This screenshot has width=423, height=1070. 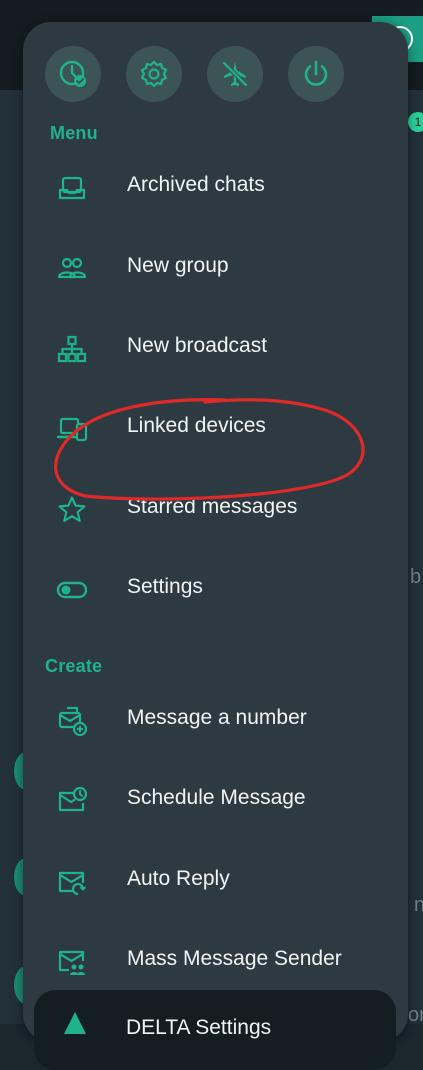 What do you see at coordinates (72, 269) in the screenshot?
I see `group-icon` at bounding box center [72, 269].